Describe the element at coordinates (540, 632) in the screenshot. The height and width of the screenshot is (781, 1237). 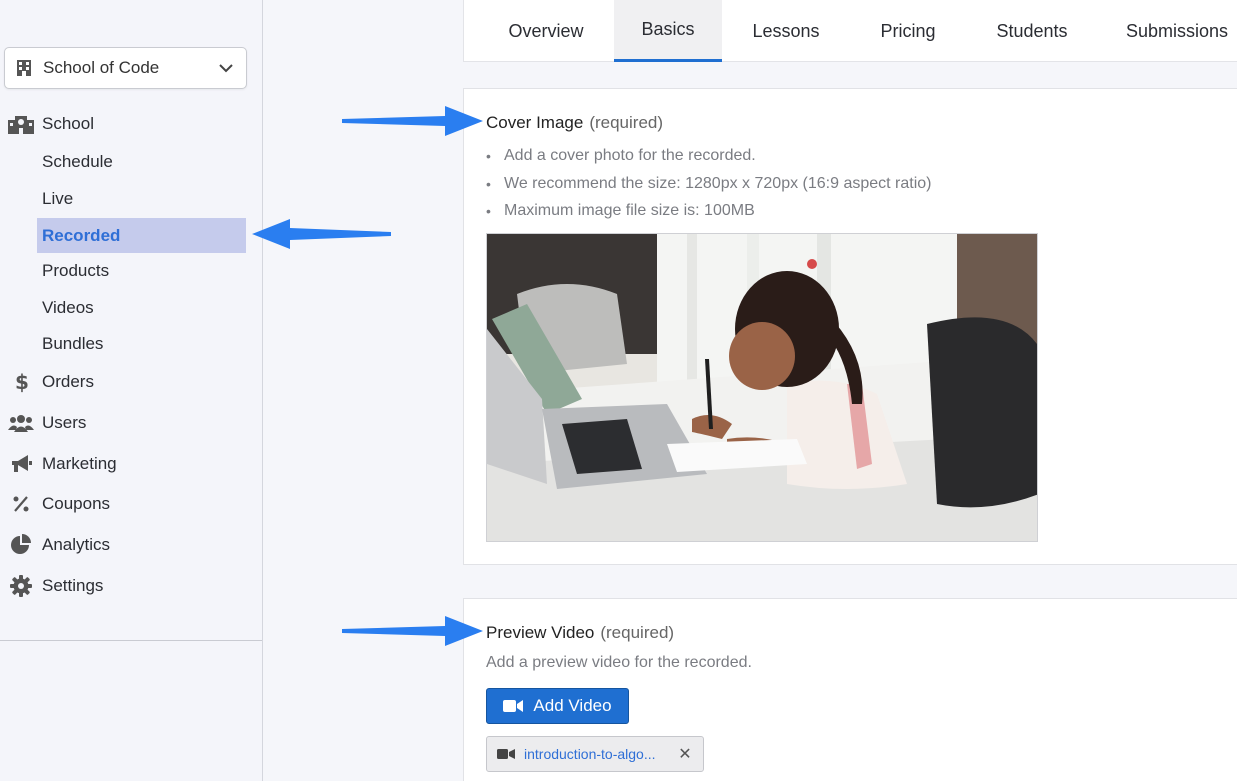
I see `preview-video-title: Preview Video` at that location.